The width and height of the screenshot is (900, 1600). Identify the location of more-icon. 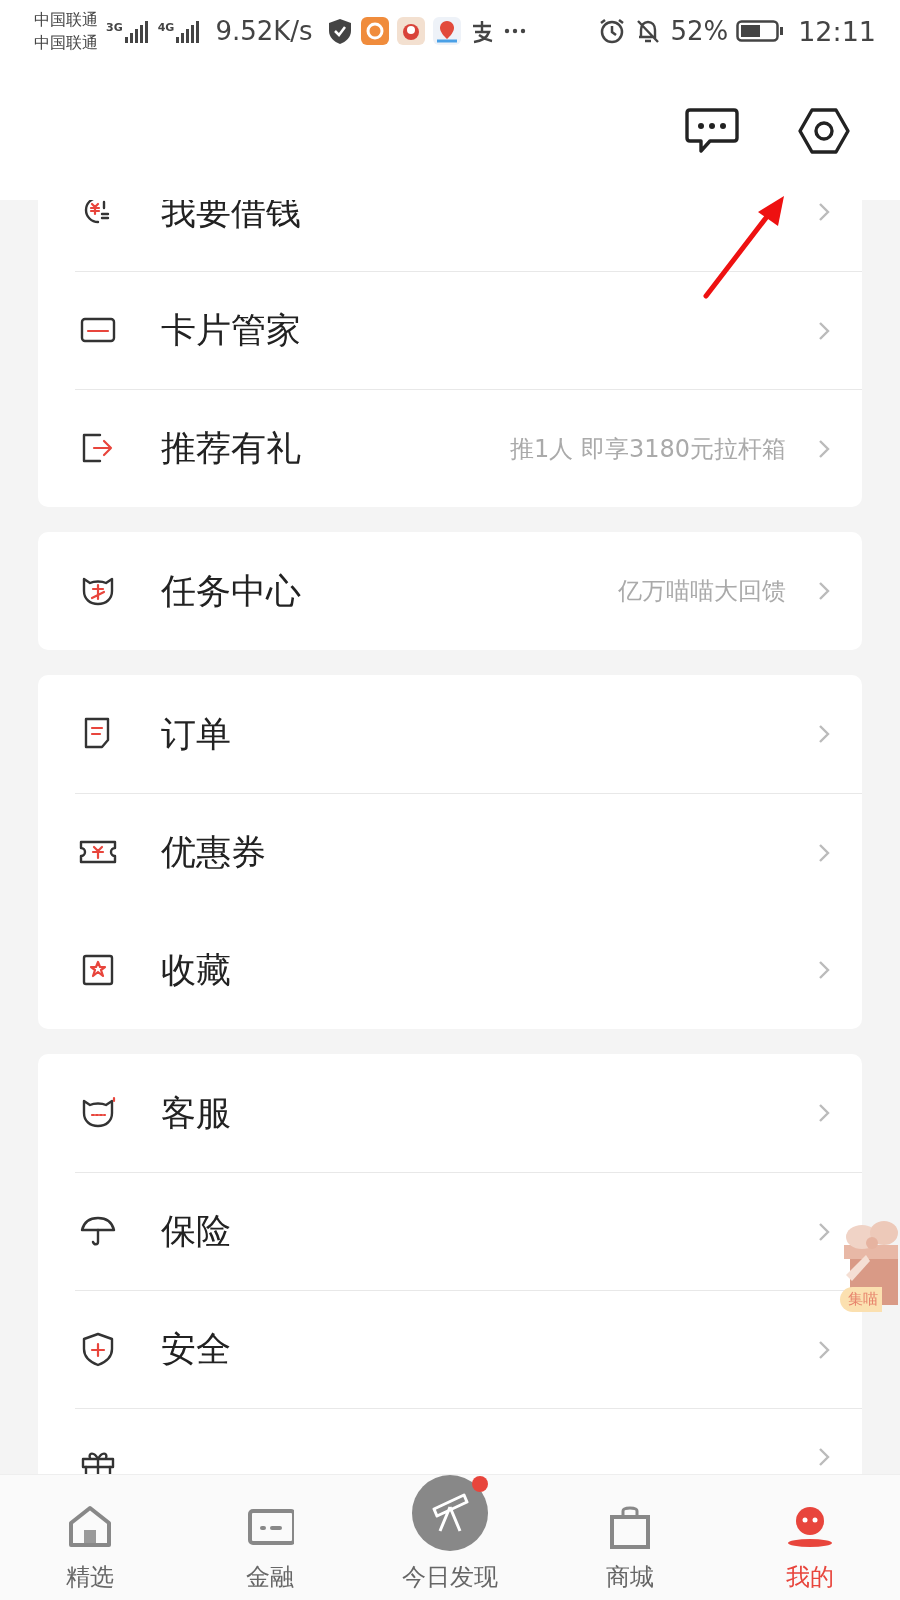
(514, 31).